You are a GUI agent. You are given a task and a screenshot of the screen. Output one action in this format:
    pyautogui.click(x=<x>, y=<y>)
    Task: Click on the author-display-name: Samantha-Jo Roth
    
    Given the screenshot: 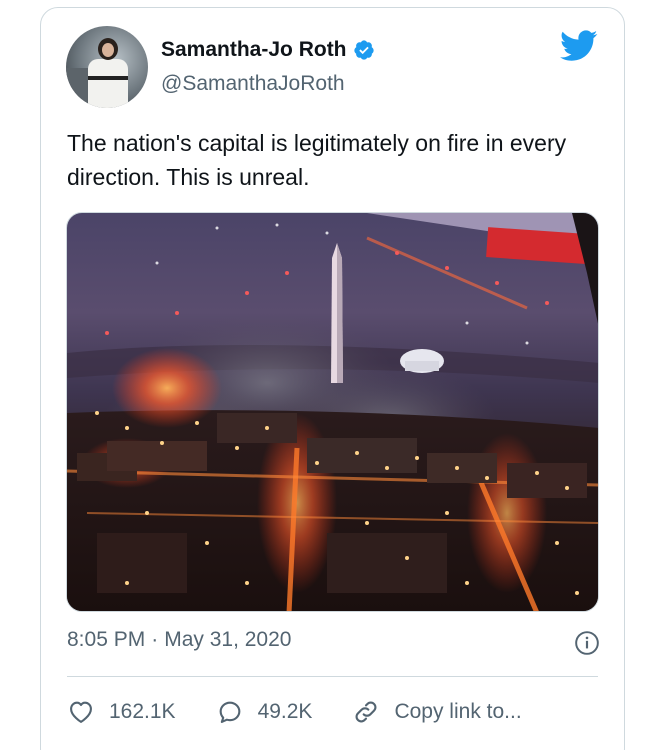 What is the action you would take?
    pyautogui.click(x=254, y=50)
    